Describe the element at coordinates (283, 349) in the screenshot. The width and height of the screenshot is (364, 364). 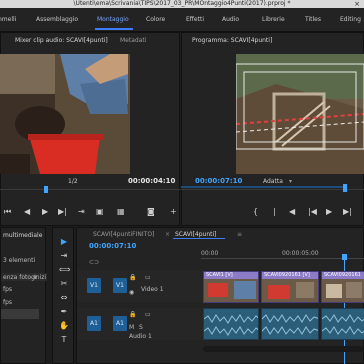
I see `timeline-scrollbar` at that location.